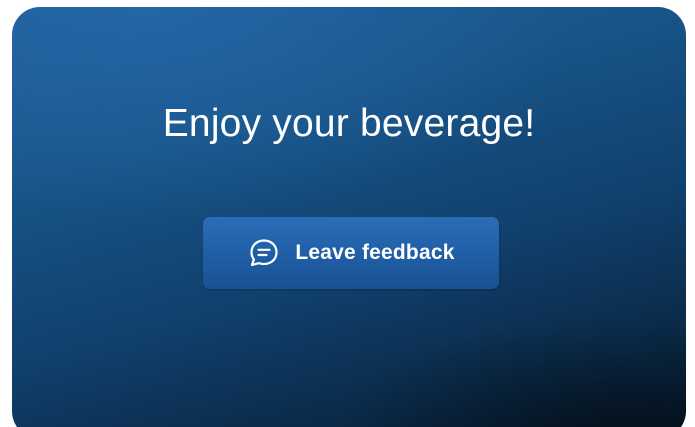  I want to click on chat-bubble-icon, so click(264, 253).